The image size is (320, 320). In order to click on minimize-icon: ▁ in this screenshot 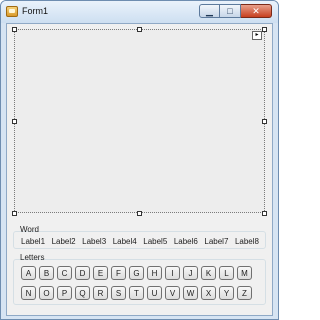, I will do `click(209, 10)`.